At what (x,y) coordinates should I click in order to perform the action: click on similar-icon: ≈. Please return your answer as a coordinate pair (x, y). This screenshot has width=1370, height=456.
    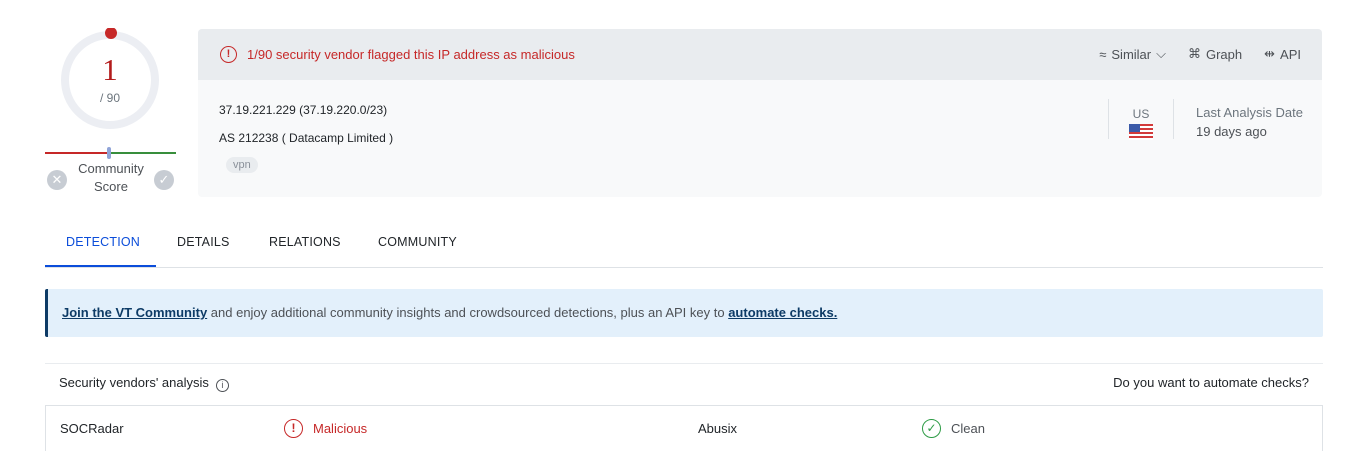
    Looking at the image, I should click on (1103, 54).